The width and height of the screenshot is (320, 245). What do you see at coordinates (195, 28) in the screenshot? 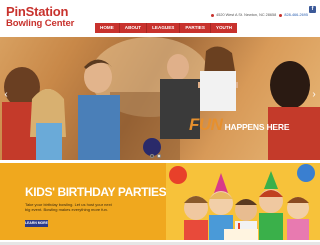
I see `nav-item-parties: PARTIES` at bounding box center [195, 28].